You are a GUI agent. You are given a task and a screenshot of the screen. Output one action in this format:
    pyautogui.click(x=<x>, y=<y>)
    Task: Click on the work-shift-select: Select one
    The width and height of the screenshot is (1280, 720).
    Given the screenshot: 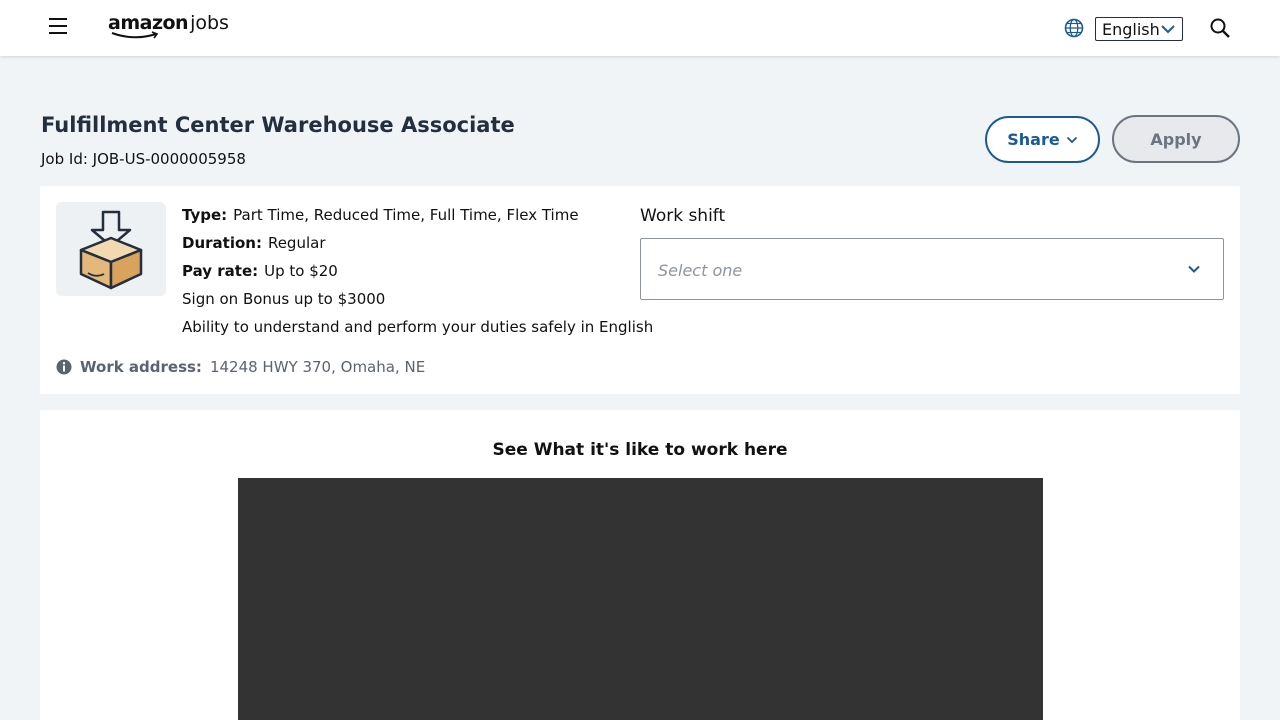 What is the action you would take?
    pyautogui.click(x=932, y=269)
    